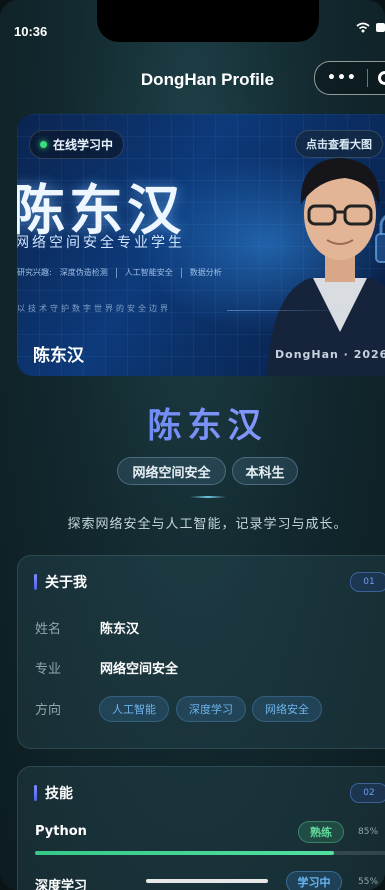 The image size is (385, 890). What do you see at coordinates (381, 78) in the screenshot?
I see `target-icon` at bounding box center [381, 78].